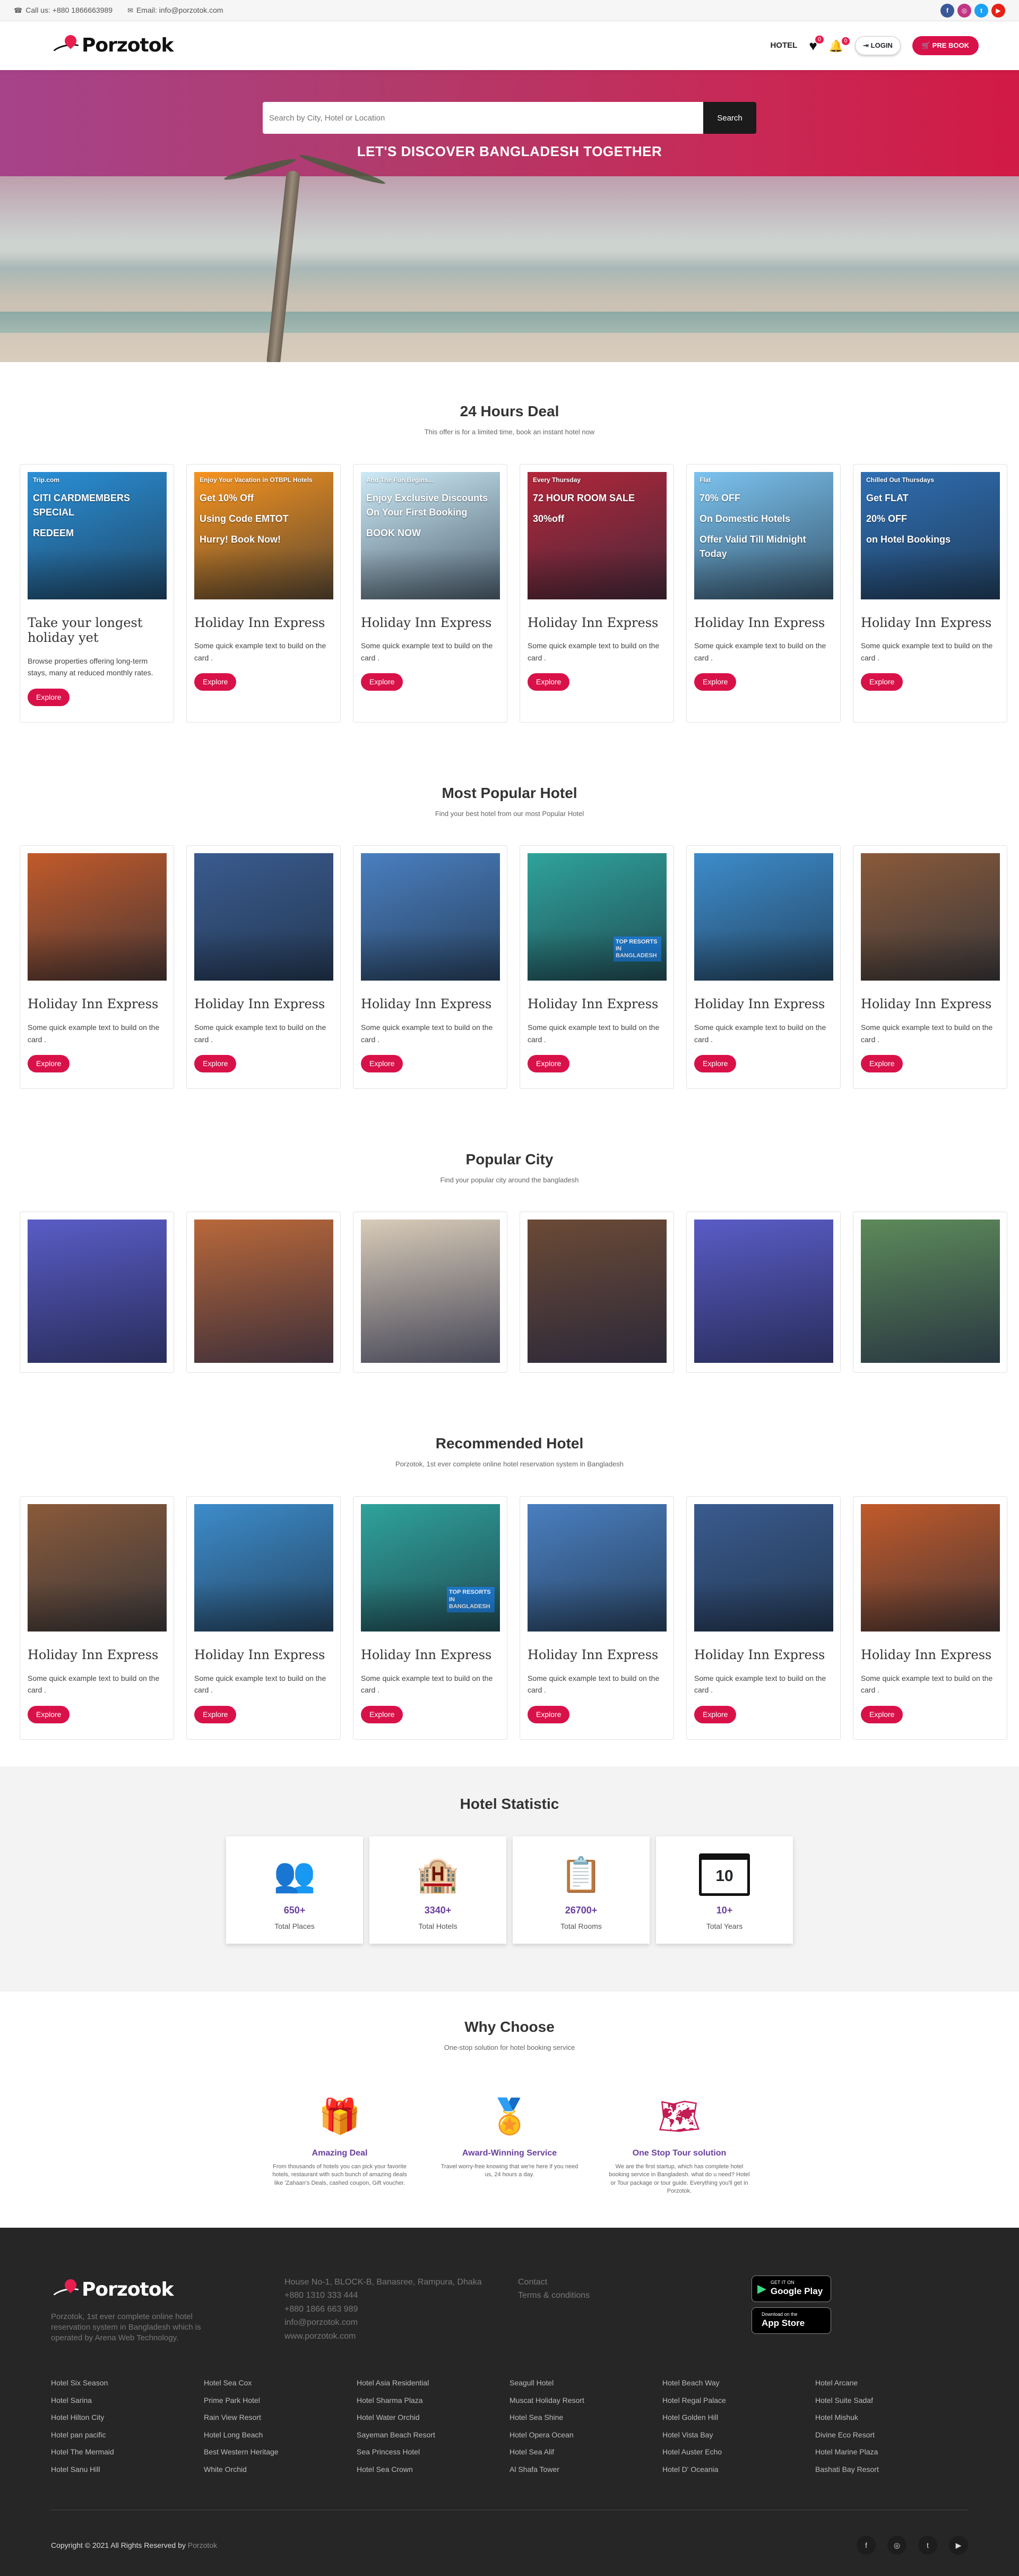  What do you see at coordinates (892, 2435) in the screenshot?
I see `footer-hotel-link: Divine Eco Resort` at bounding box center [892, 2435].